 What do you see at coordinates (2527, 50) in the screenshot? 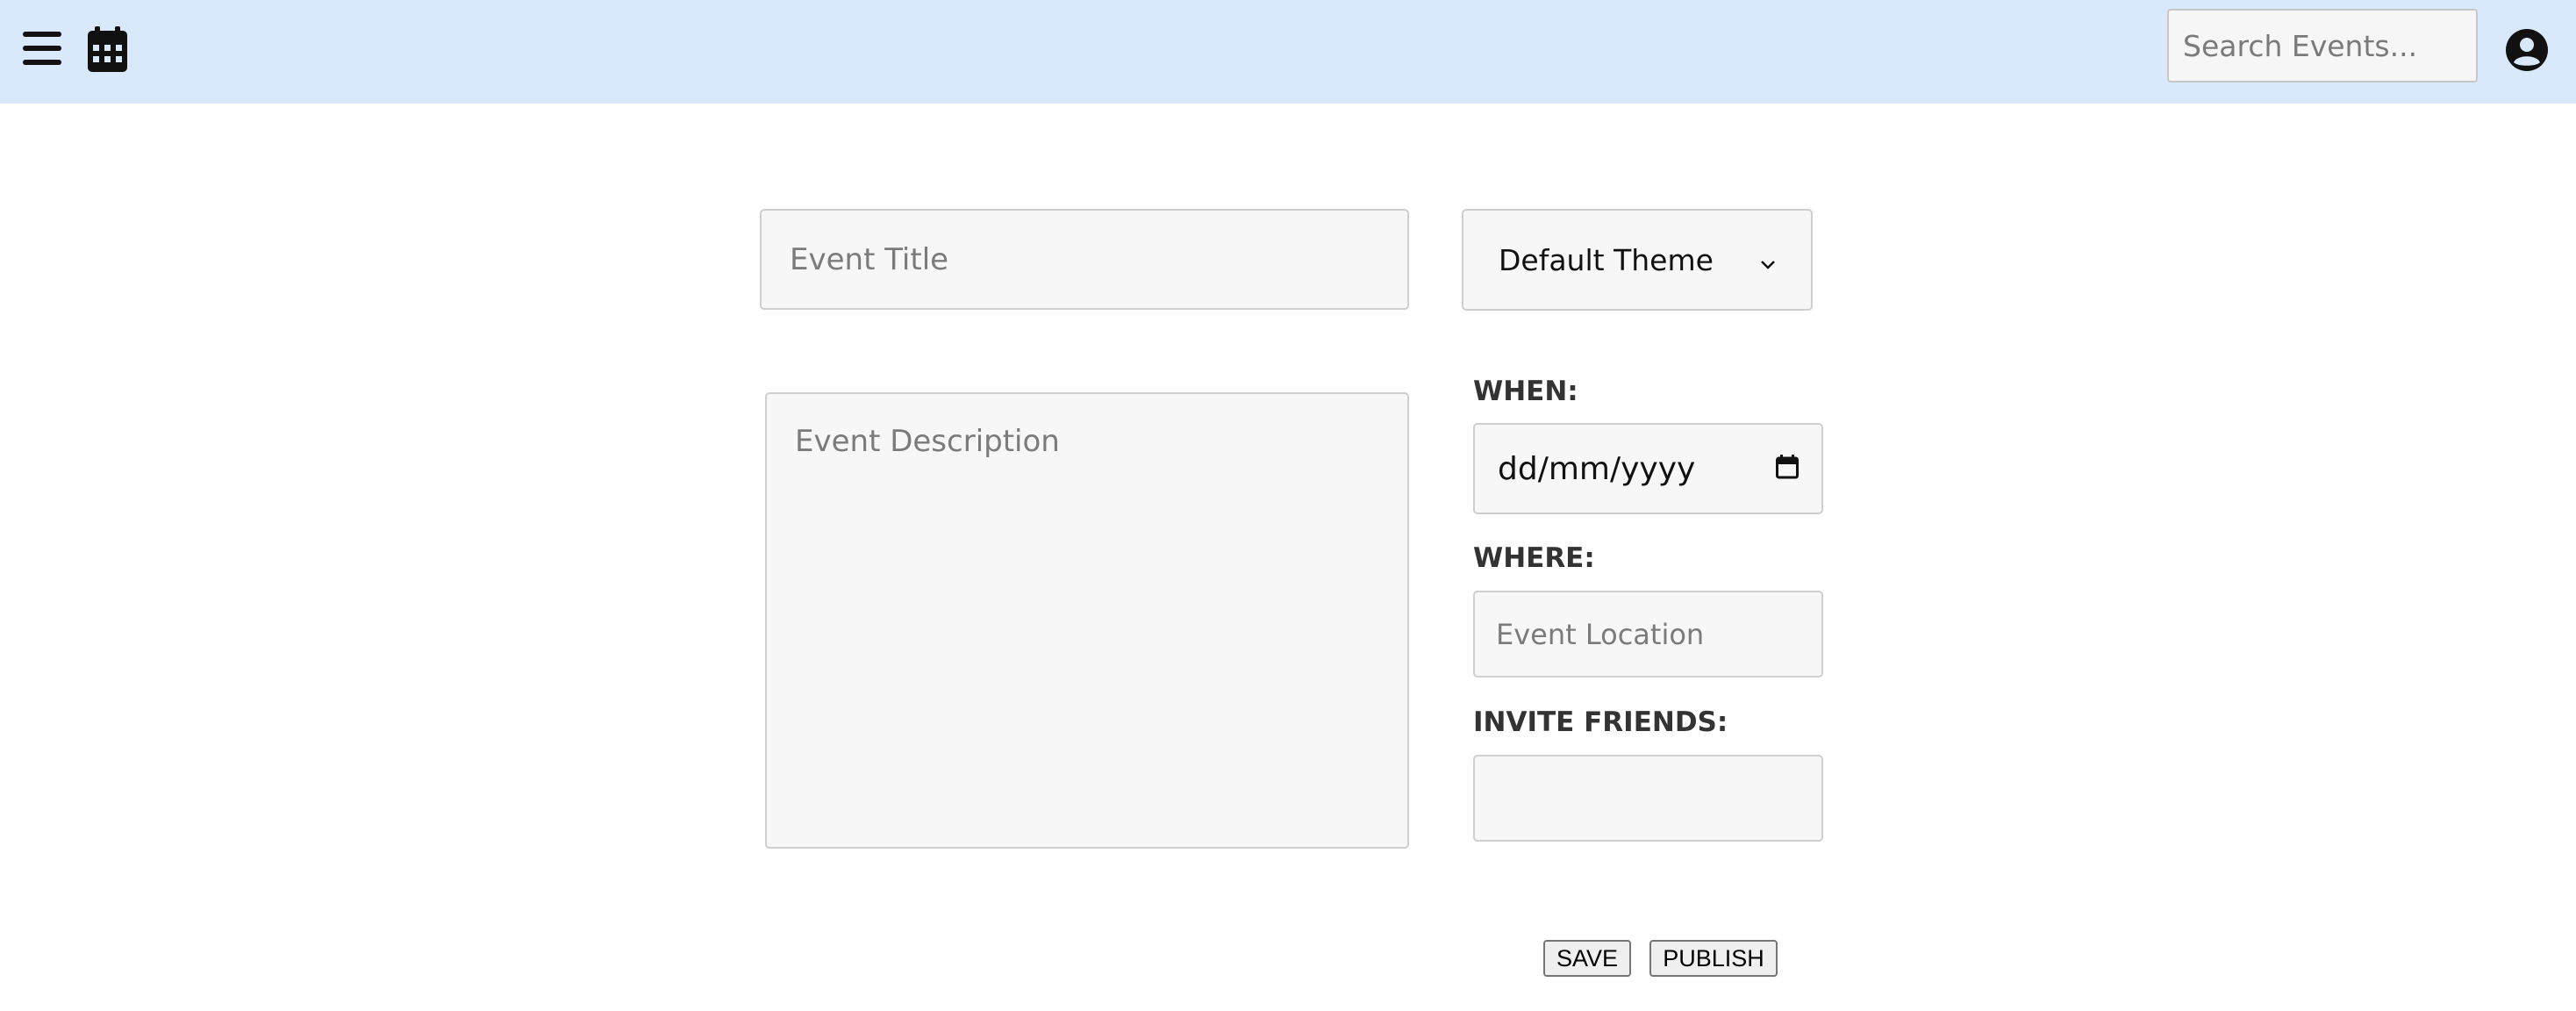
I see `user-avatar-icon` at bounding box center [2527, 50].